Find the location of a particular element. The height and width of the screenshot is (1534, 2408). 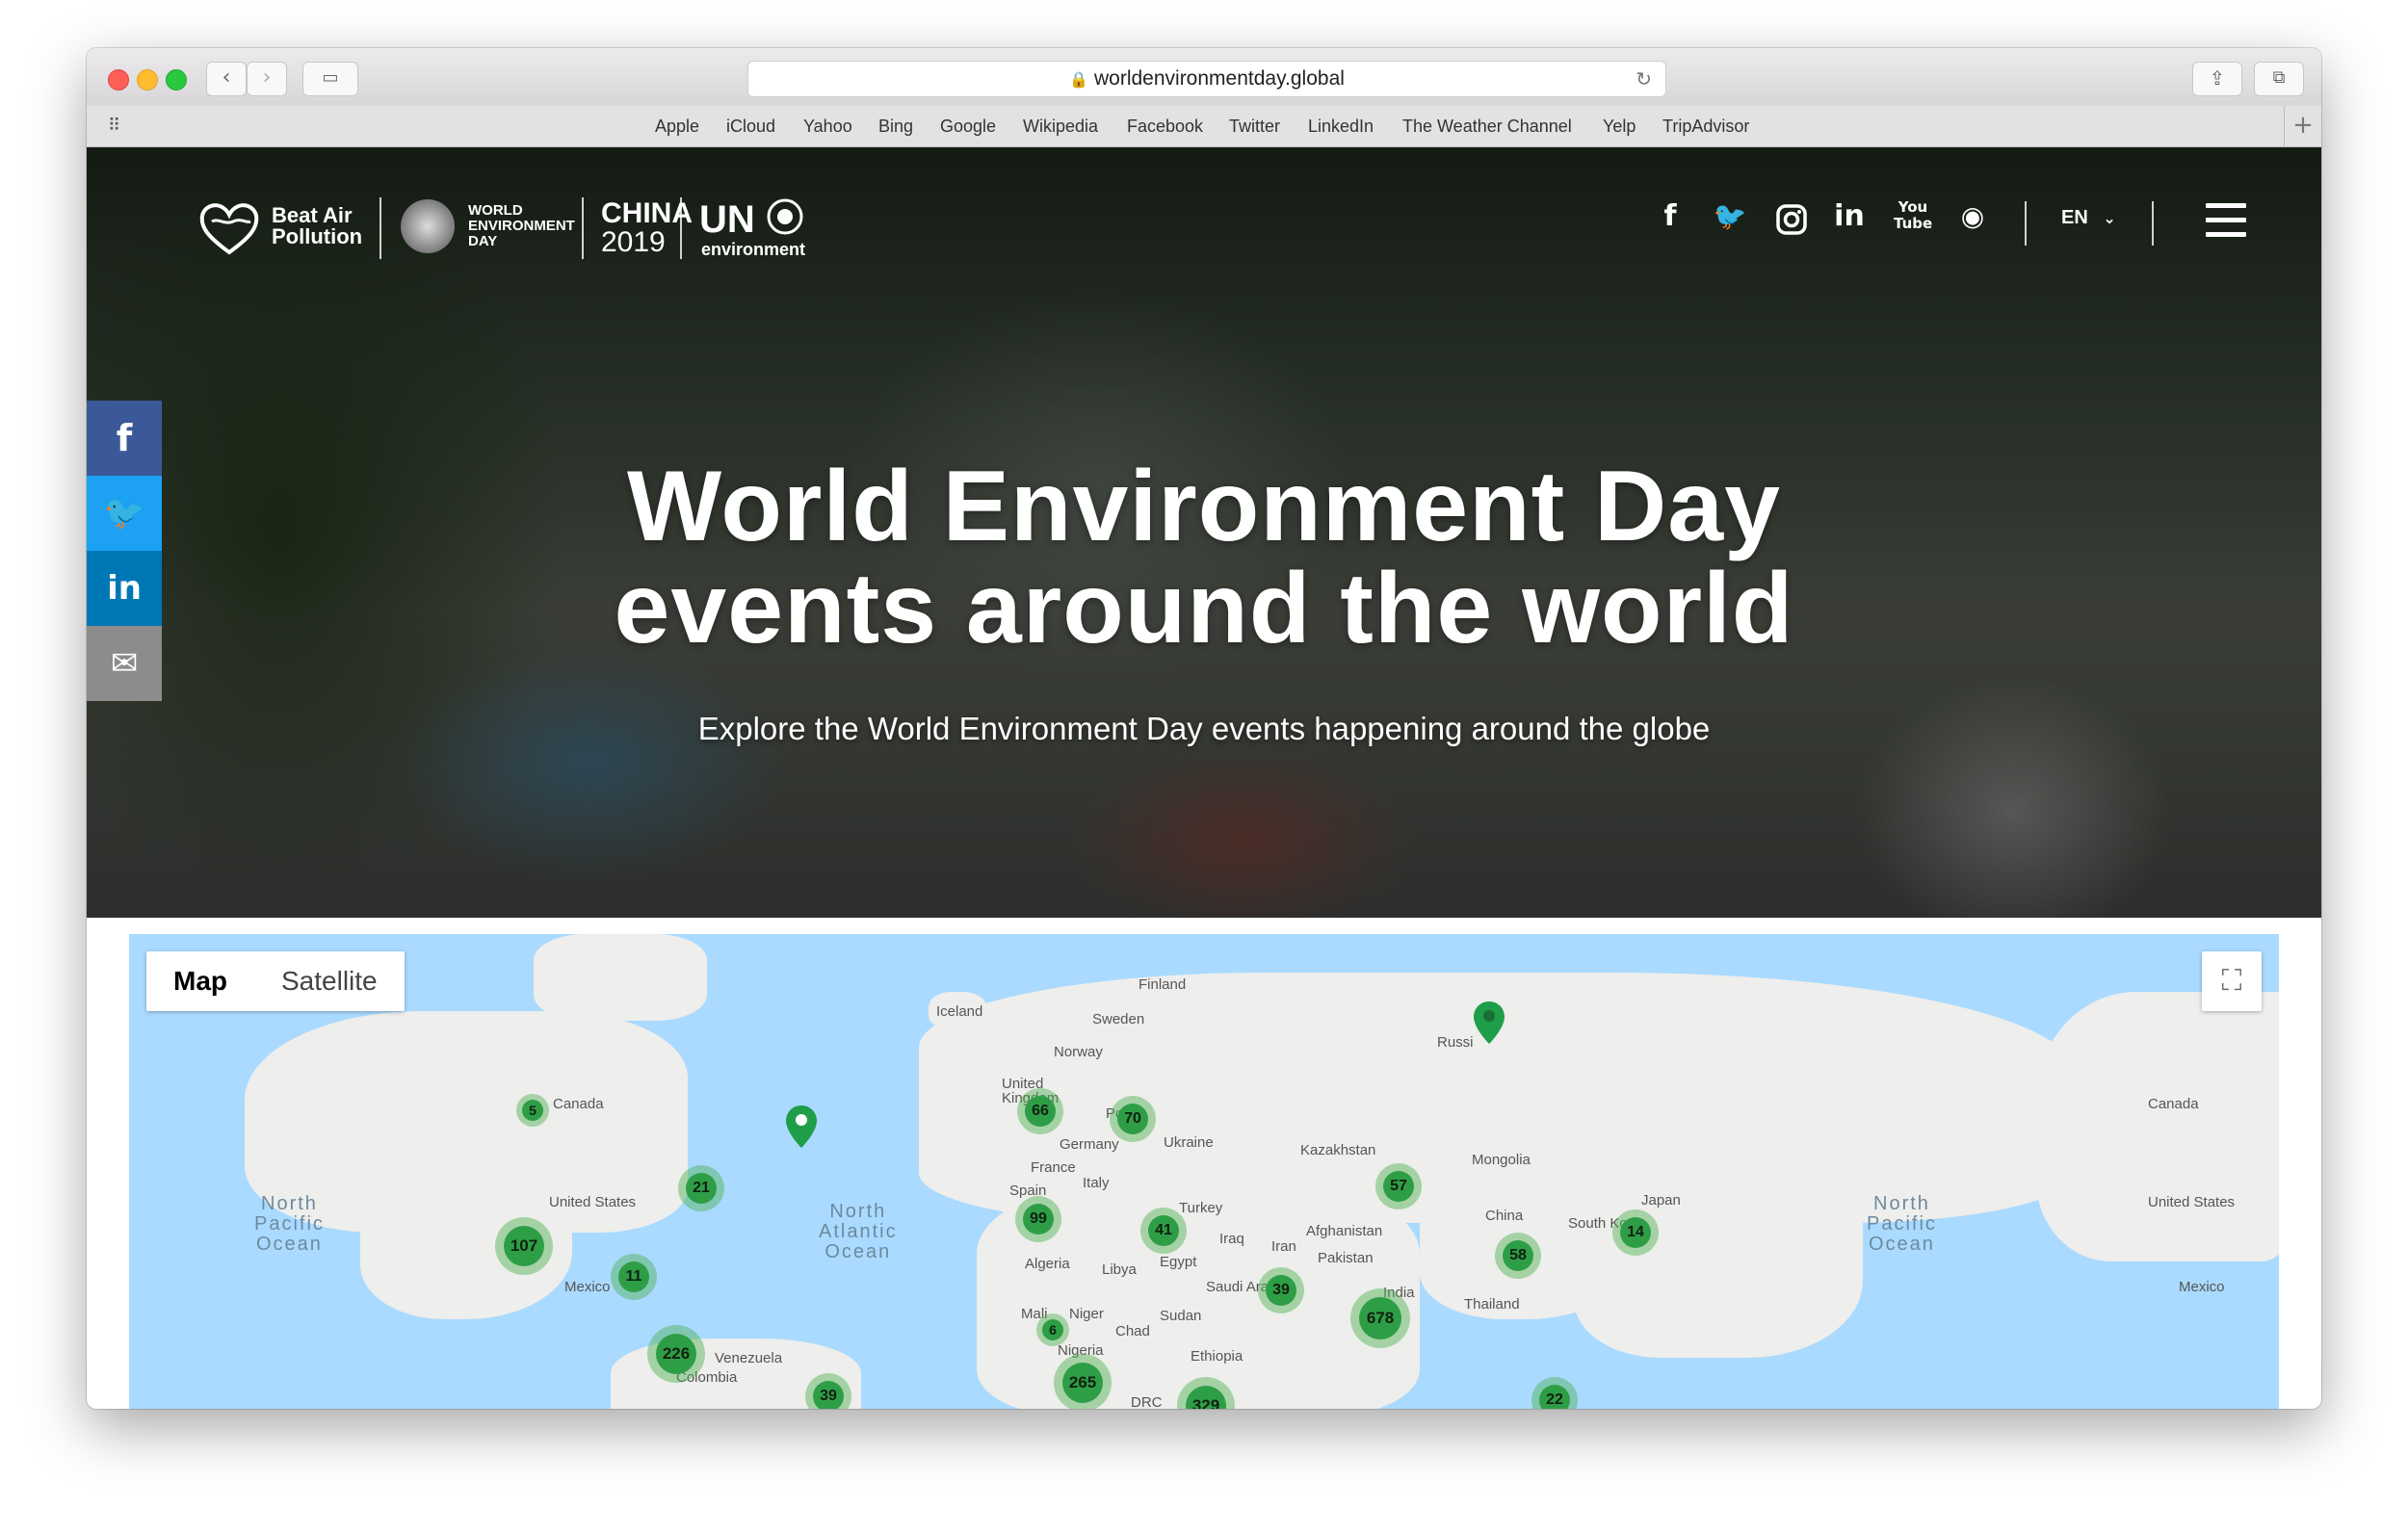

event-cluster-marker: 107 is located at coordinates (524, 1246).